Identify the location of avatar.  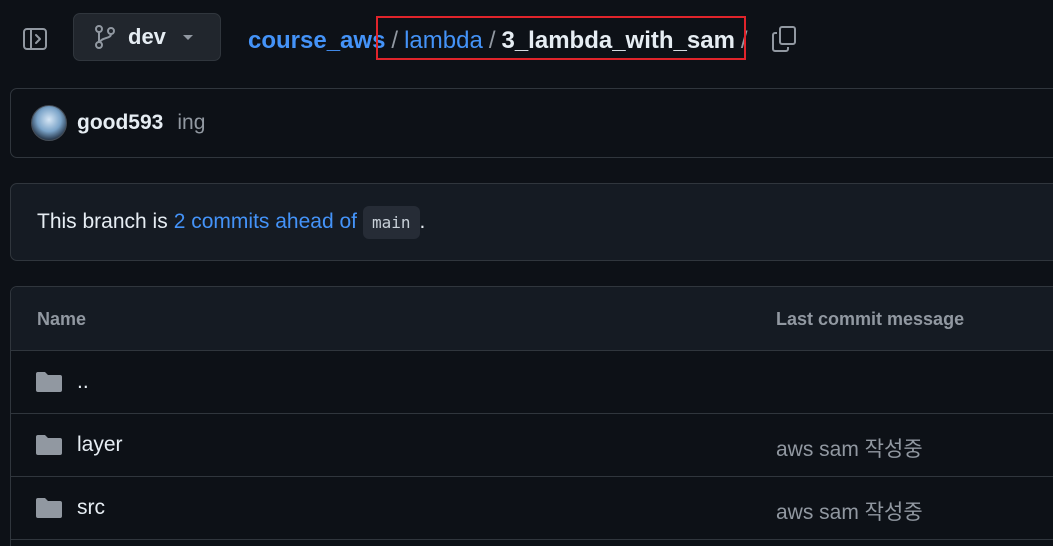
(49, 123).